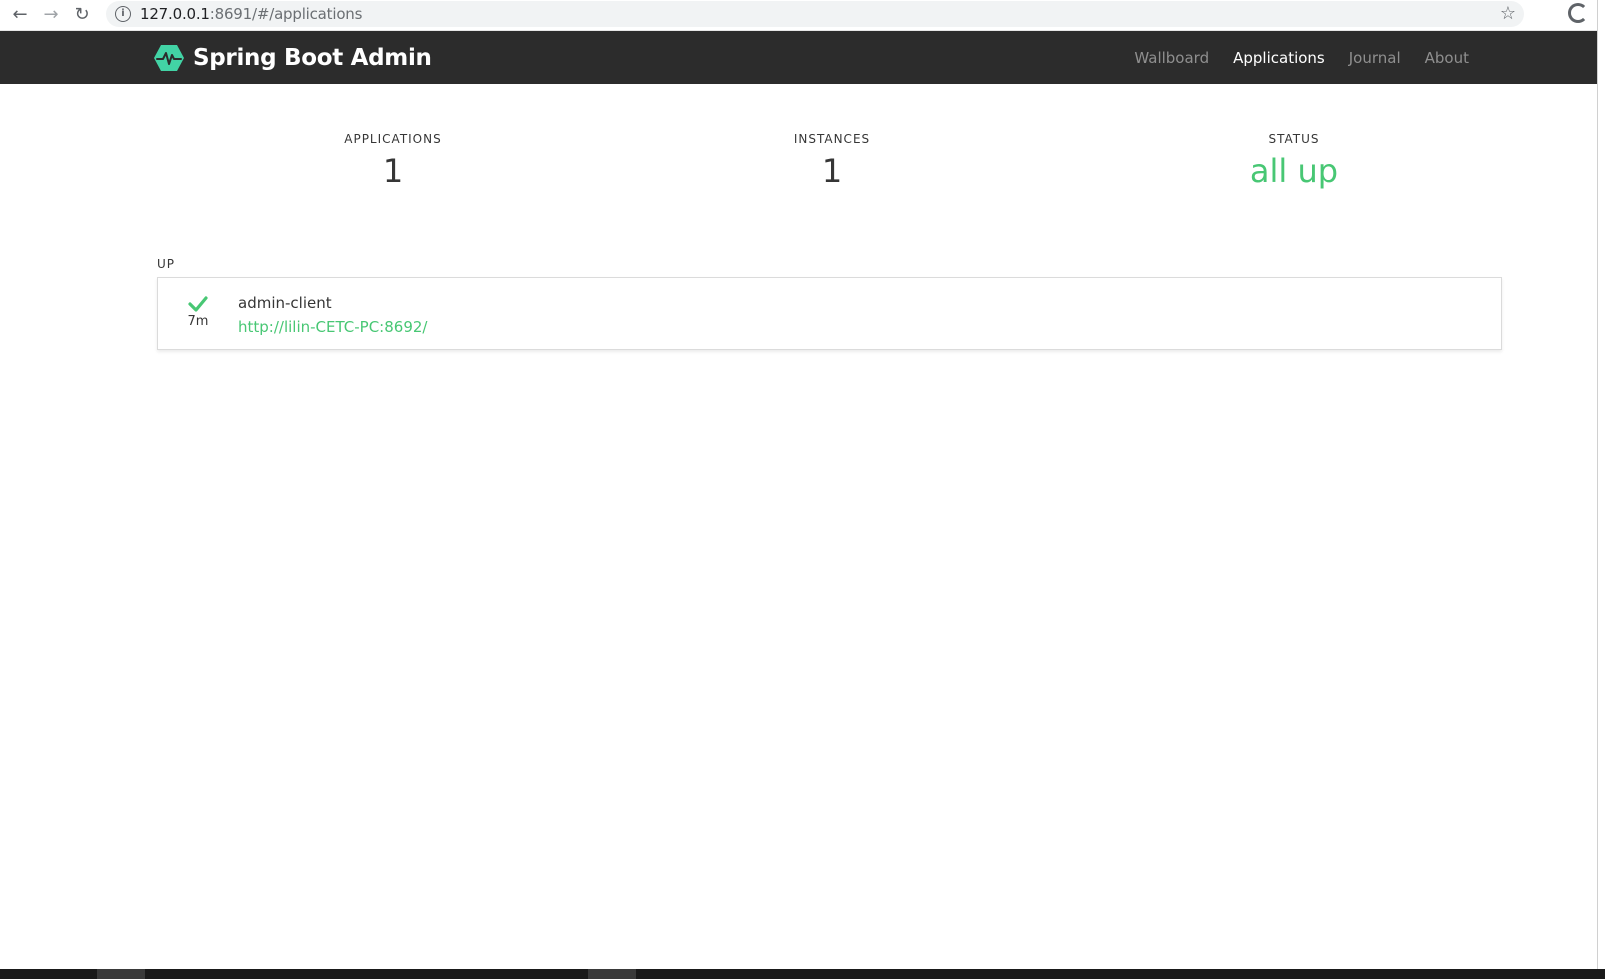 The image size is (1605, 979). What do you see at coordinates (832, 171) in the screenshot?
I see `stat-instances-value: 1` at bounding box center [832, 171].